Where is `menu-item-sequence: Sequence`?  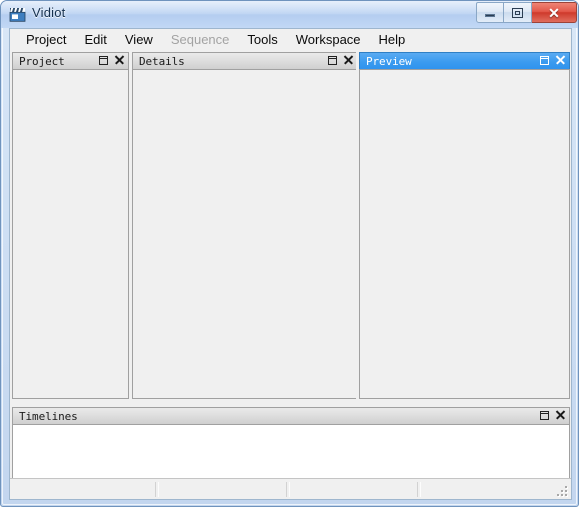 menu-item-sequence: Sequence is located at coordinates (200, 39).